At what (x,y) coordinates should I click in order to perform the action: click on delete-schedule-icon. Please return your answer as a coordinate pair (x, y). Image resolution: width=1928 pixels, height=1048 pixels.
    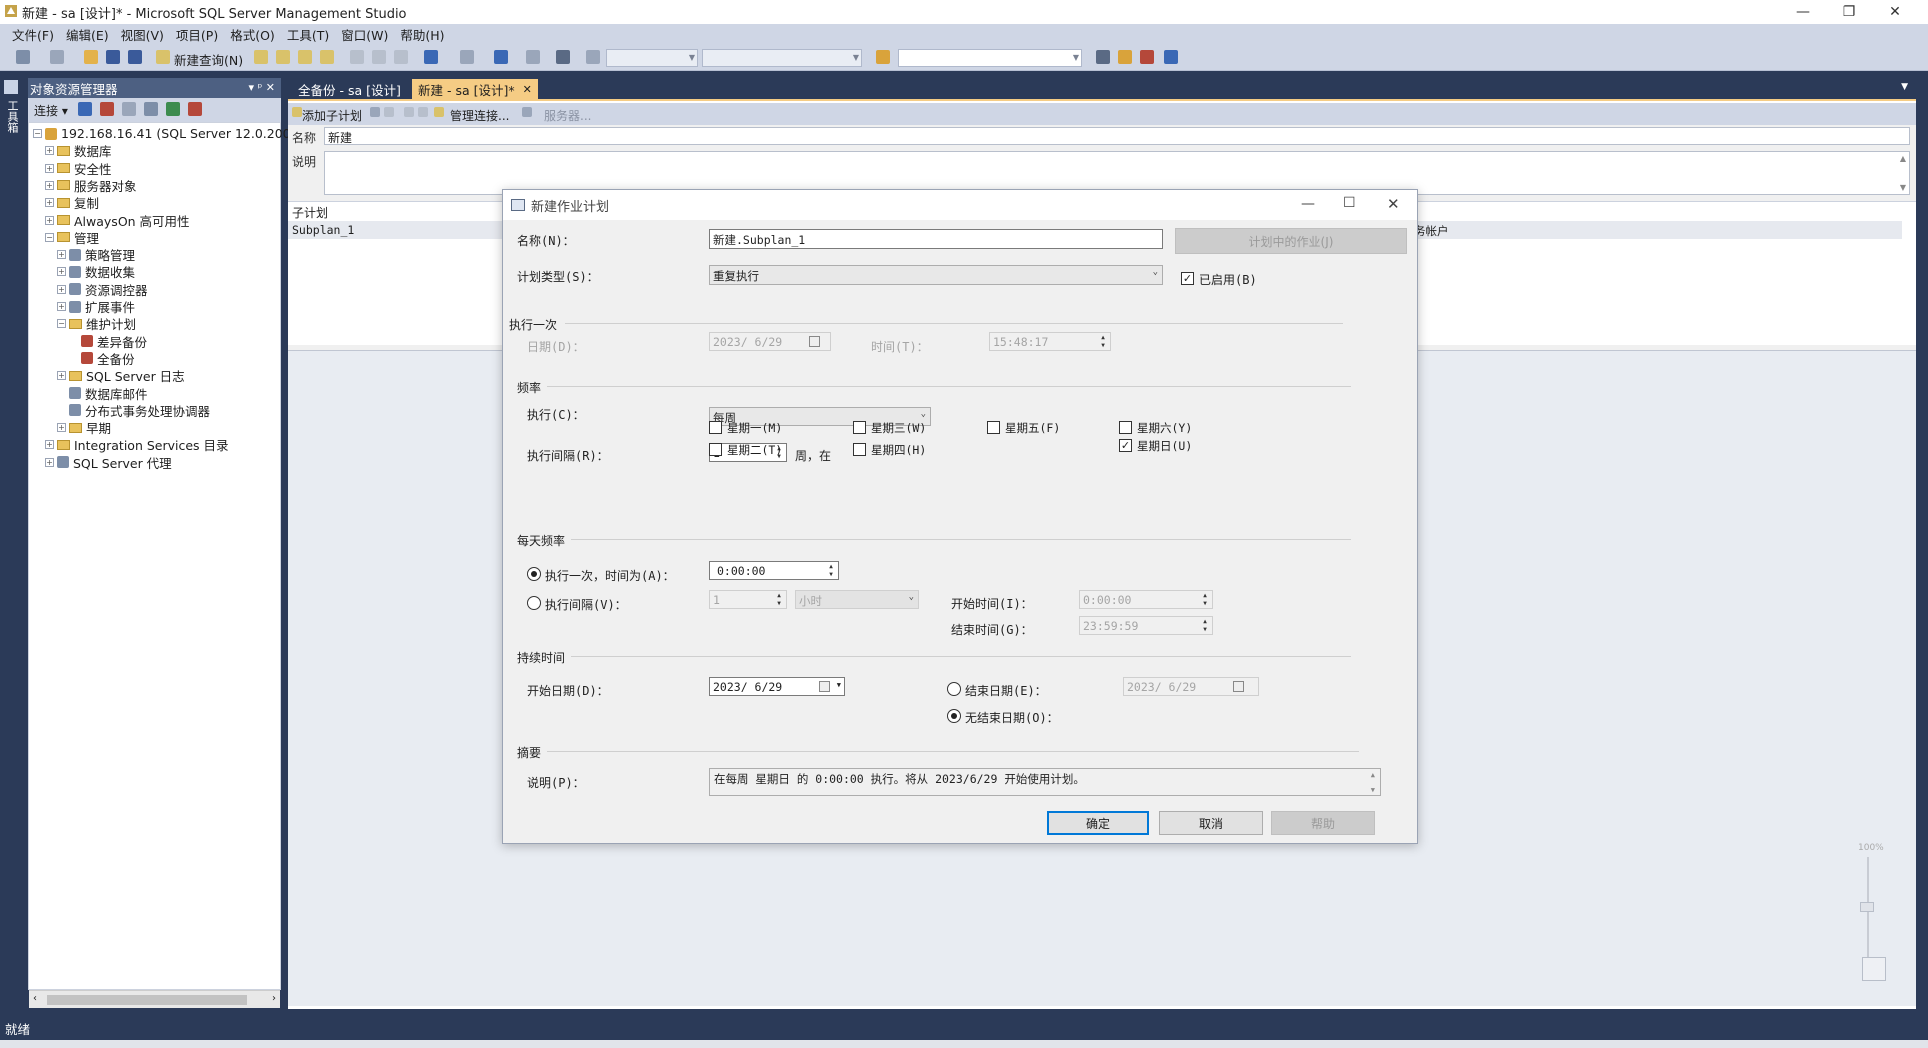
    Looking at the image, I should click on (423, 112).